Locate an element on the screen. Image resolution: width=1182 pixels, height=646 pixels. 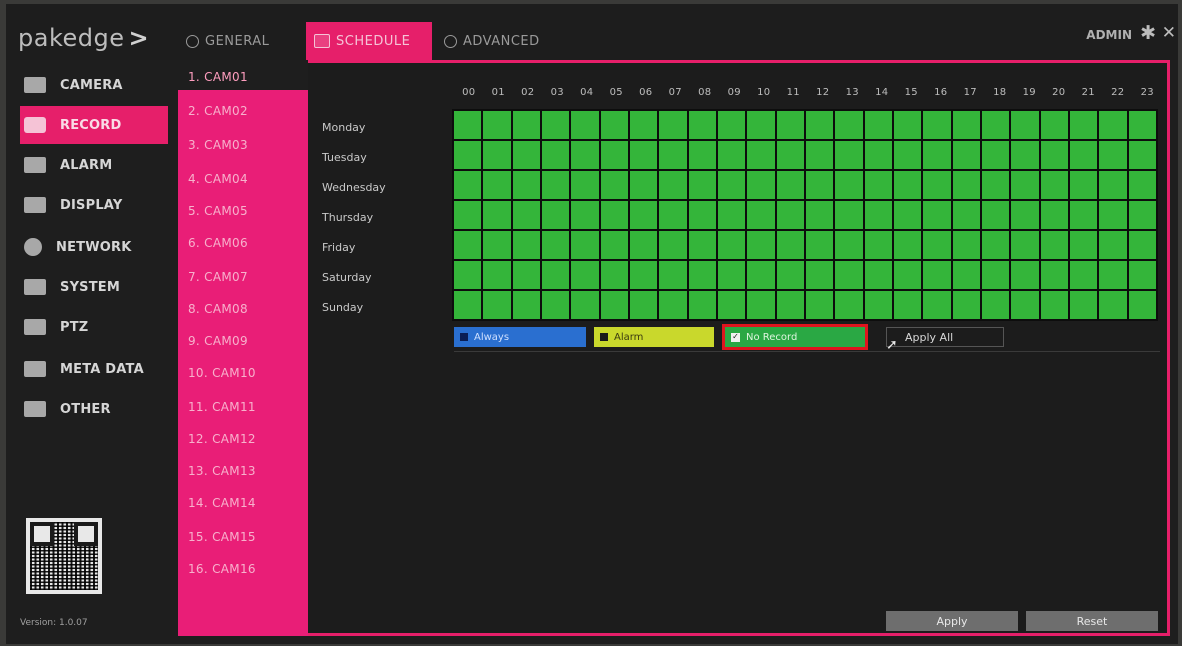
user-label: ADMIN is located at coordinates (1109, 35).